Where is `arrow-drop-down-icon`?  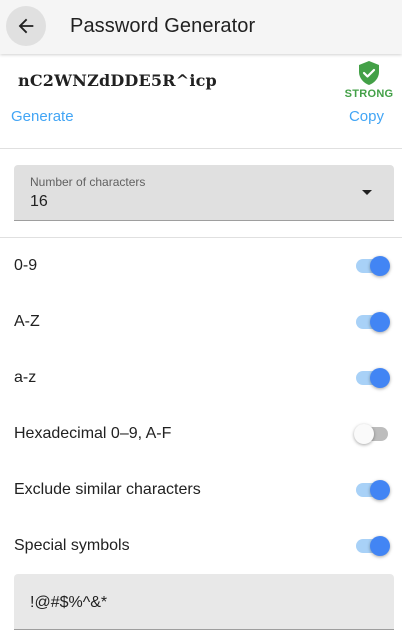 arrow-drop-down-icon is located at coordinates (367, 192).